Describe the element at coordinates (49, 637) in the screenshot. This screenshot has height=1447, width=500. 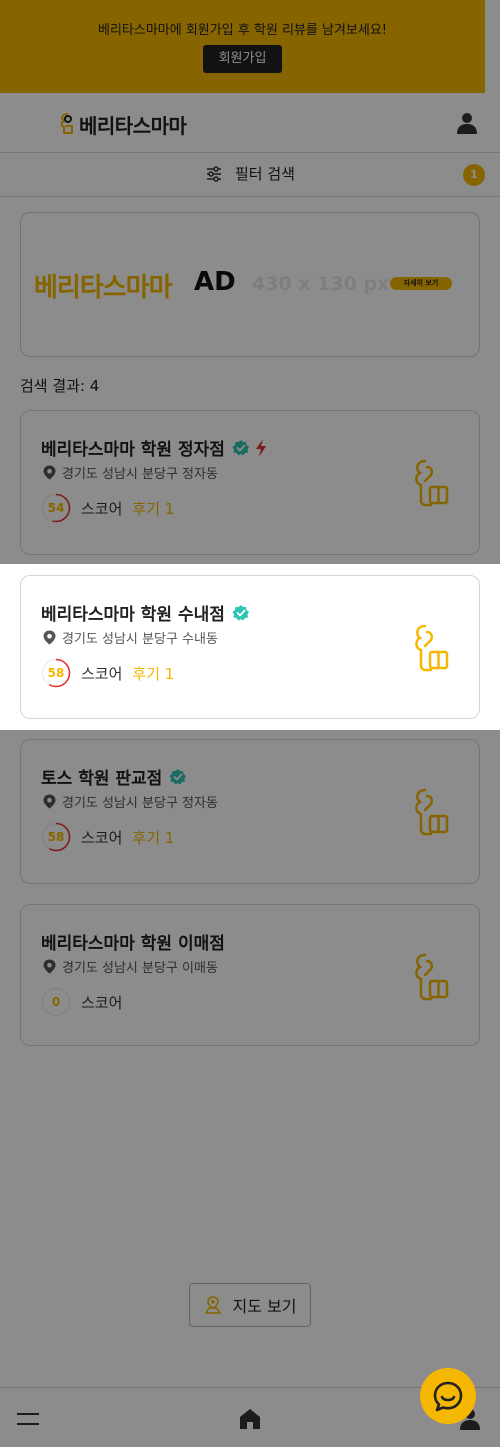
I see `location-pin-icon` at that location.